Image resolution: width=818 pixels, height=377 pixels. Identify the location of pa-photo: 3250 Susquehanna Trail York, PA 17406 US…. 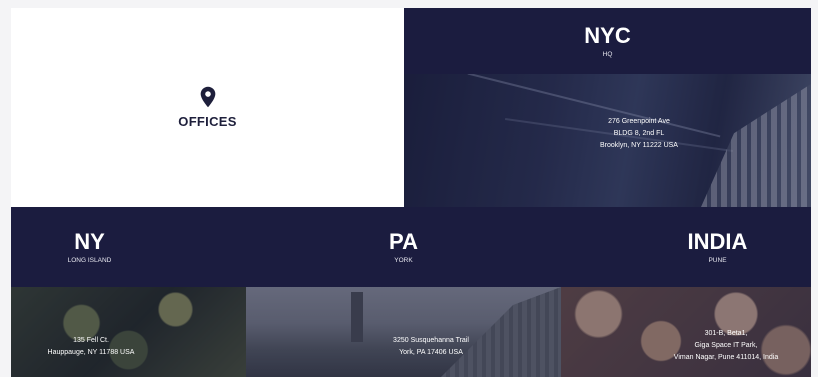
(403, 332).